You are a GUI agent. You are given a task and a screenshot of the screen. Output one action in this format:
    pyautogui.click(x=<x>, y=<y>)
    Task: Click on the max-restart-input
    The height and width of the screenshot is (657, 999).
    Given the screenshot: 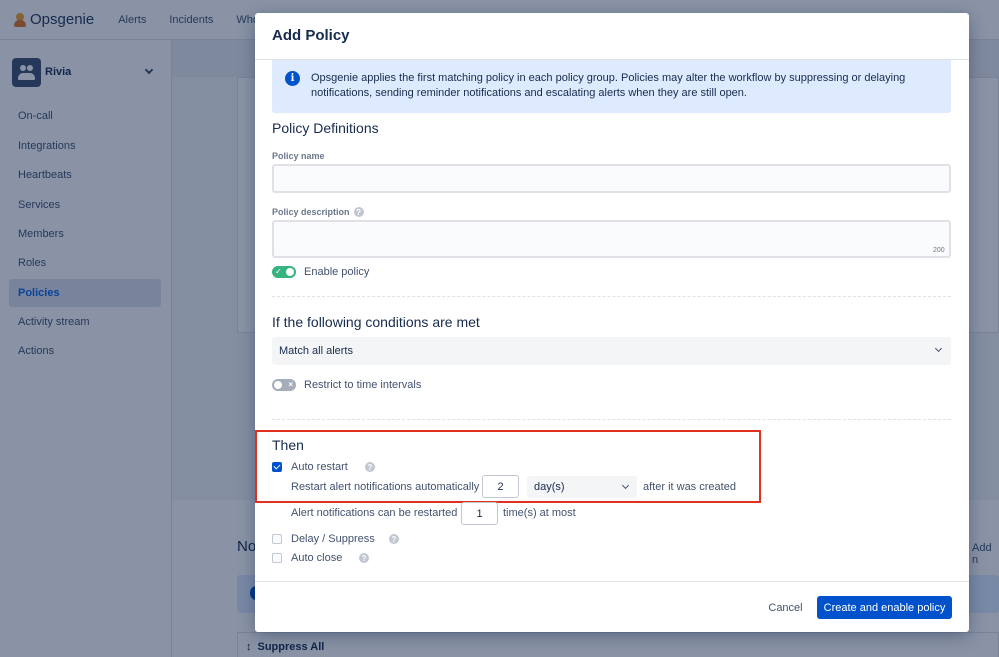 What is the action you would take?
    pyautogui.click(x=479, y=513)
    